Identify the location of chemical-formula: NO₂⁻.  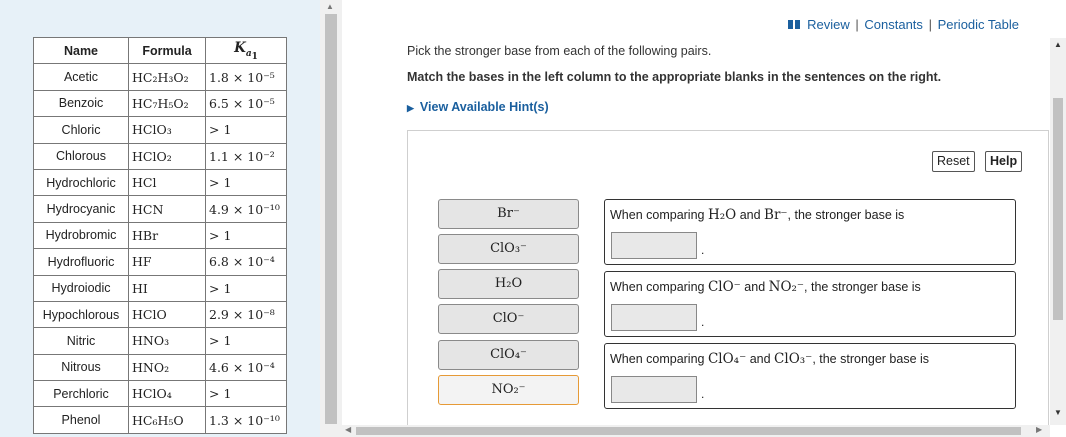
(786, 287).